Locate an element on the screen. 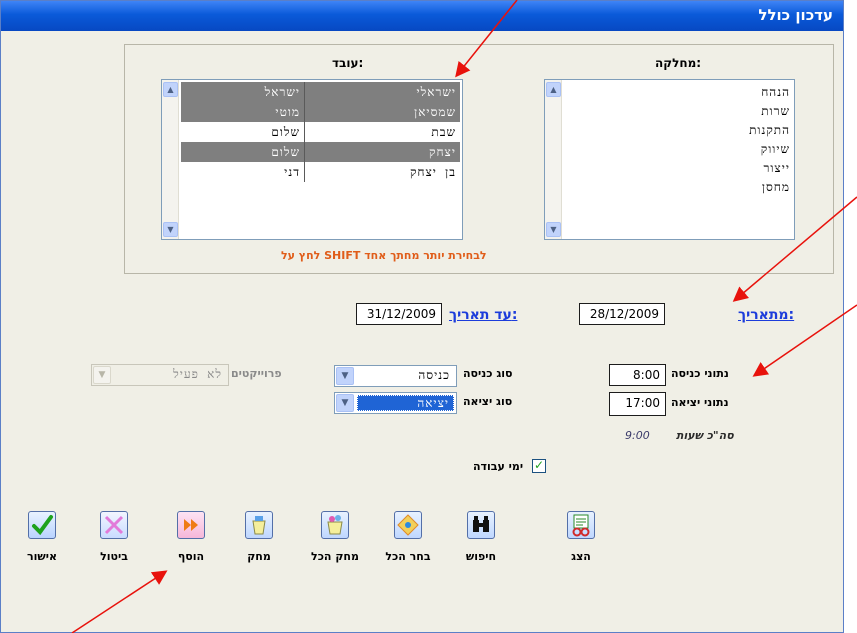  exit-type-value: יציאה is located at coordinates (405, 403).